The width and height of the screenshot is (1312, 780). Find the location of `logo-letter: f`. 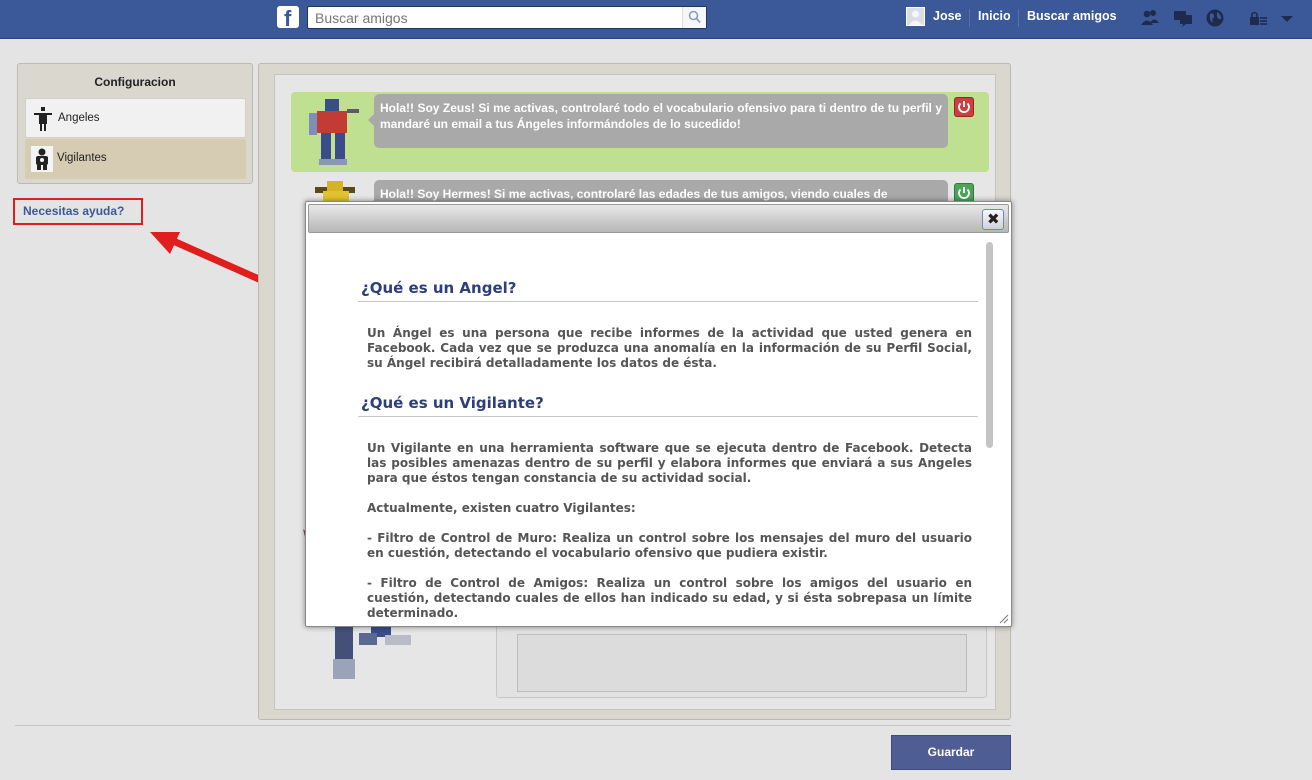

logo-letter: f is located at coordinates (288, 18).